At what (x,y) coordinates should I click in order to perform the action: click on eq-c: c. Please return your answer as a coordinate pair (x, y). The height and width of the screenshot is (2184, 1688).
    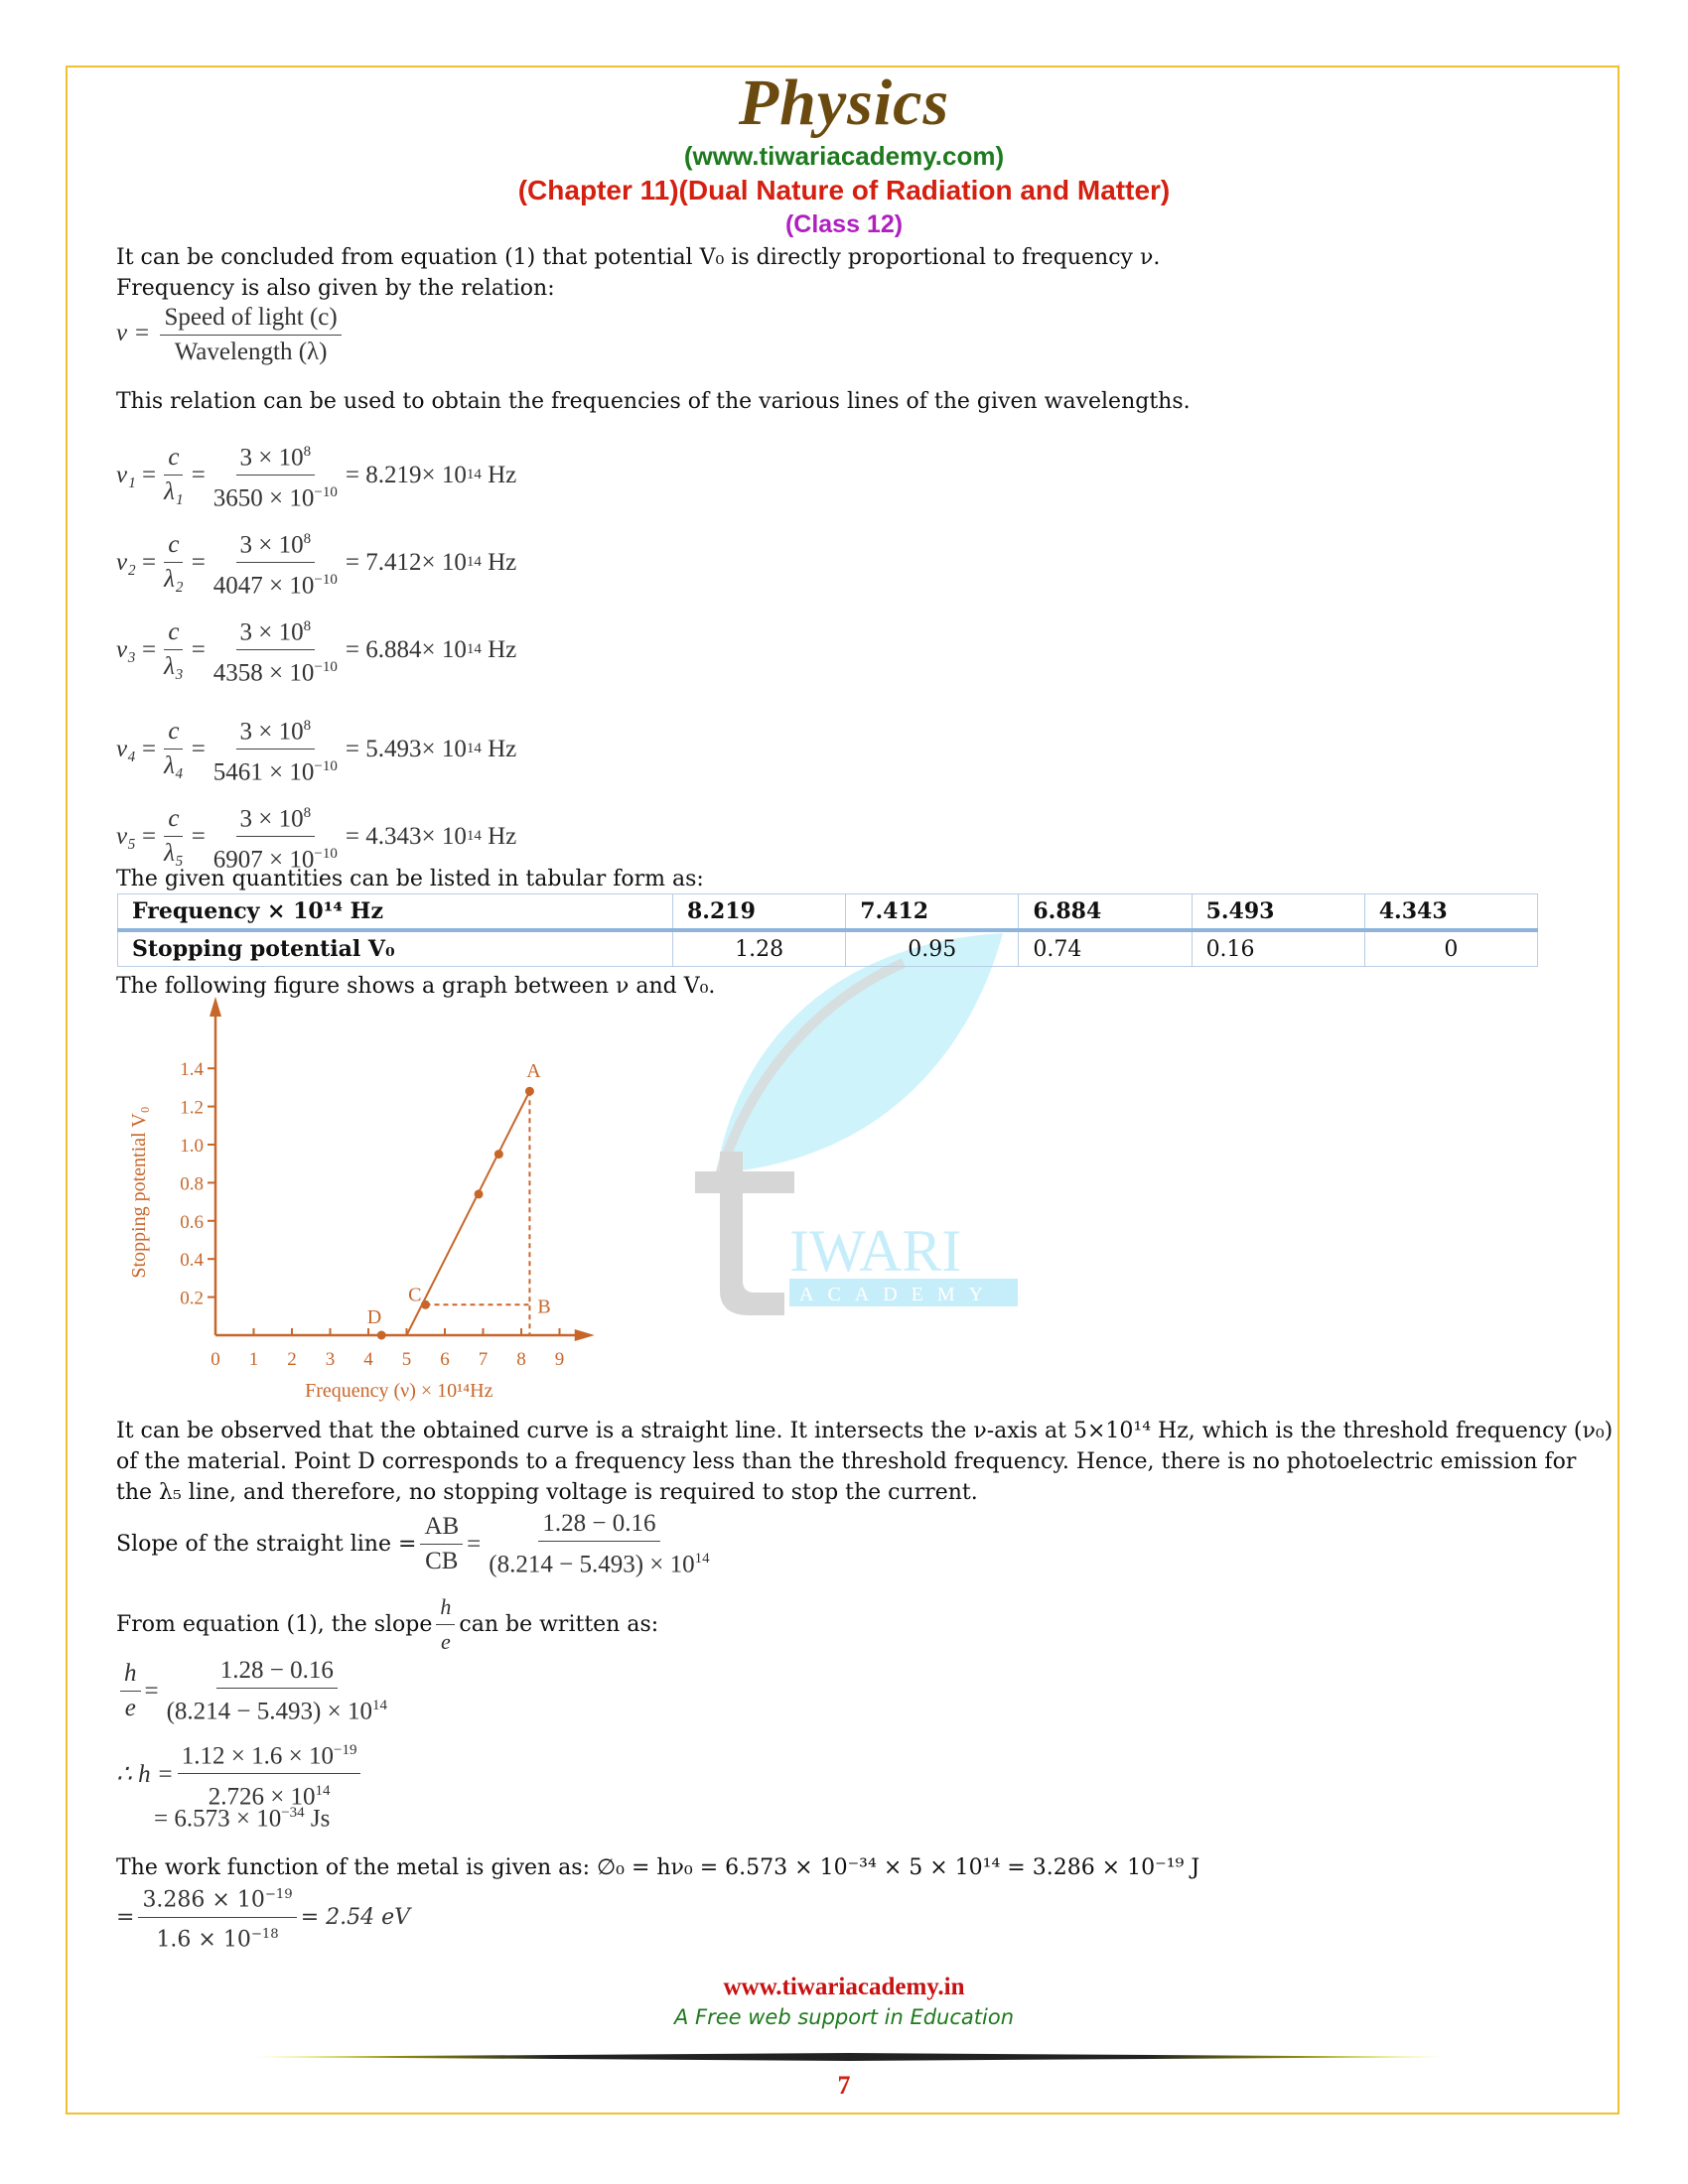
    Looking at the image, I should click on (174, 734).